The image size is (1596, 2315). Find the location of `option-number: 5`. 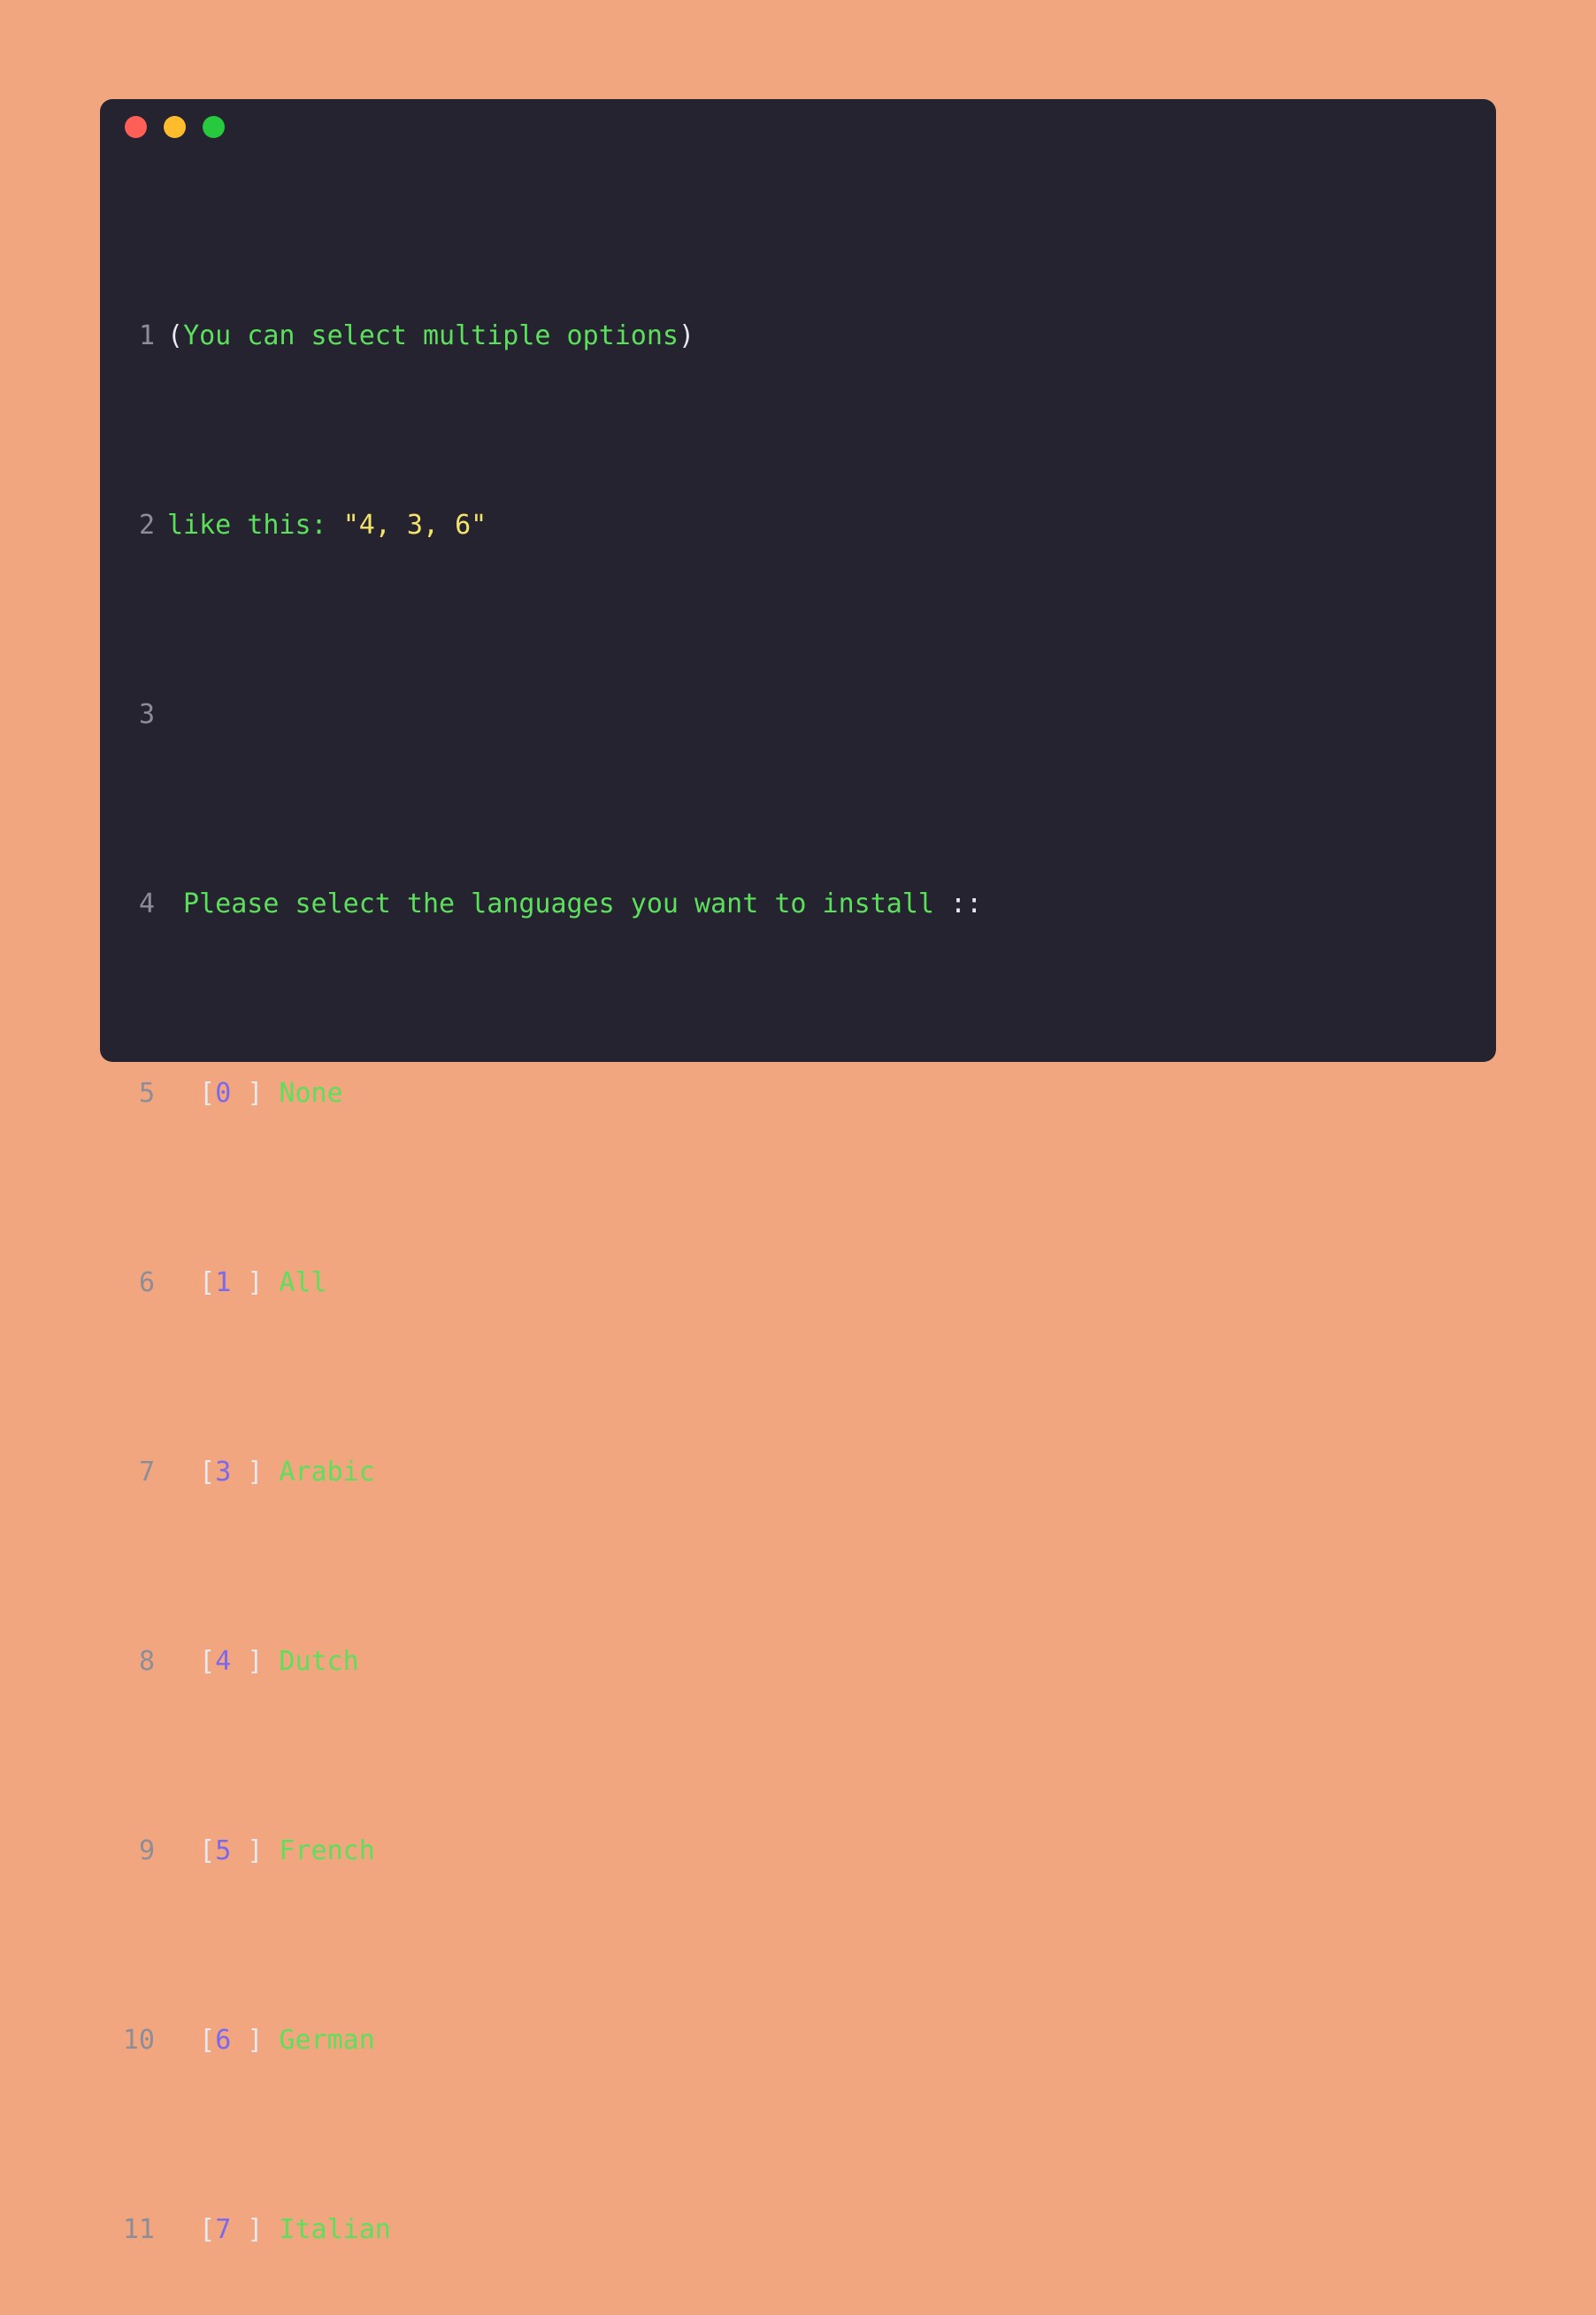

option-number: 5 is located at coordinates (223, 1851).